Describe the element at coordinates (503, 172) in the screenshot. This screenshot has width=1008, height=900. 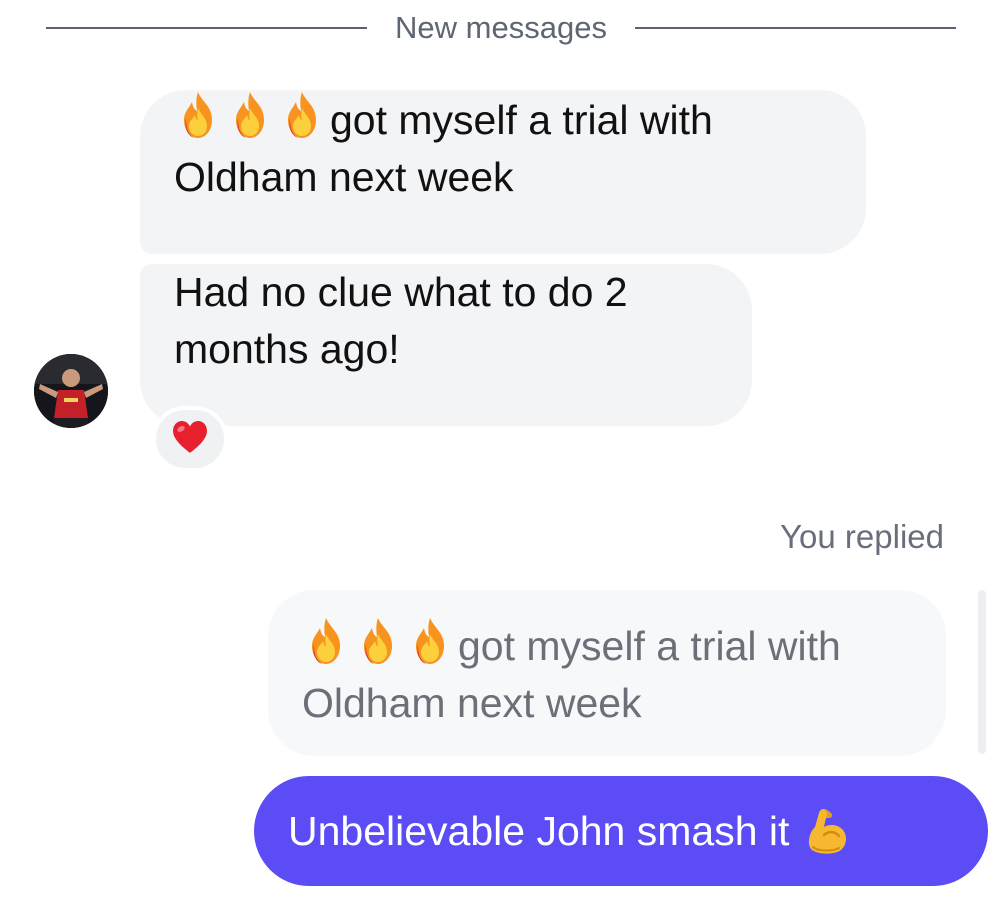
I see `incoming-message-bubble: got myself a trial with Oldham next week` at that location.